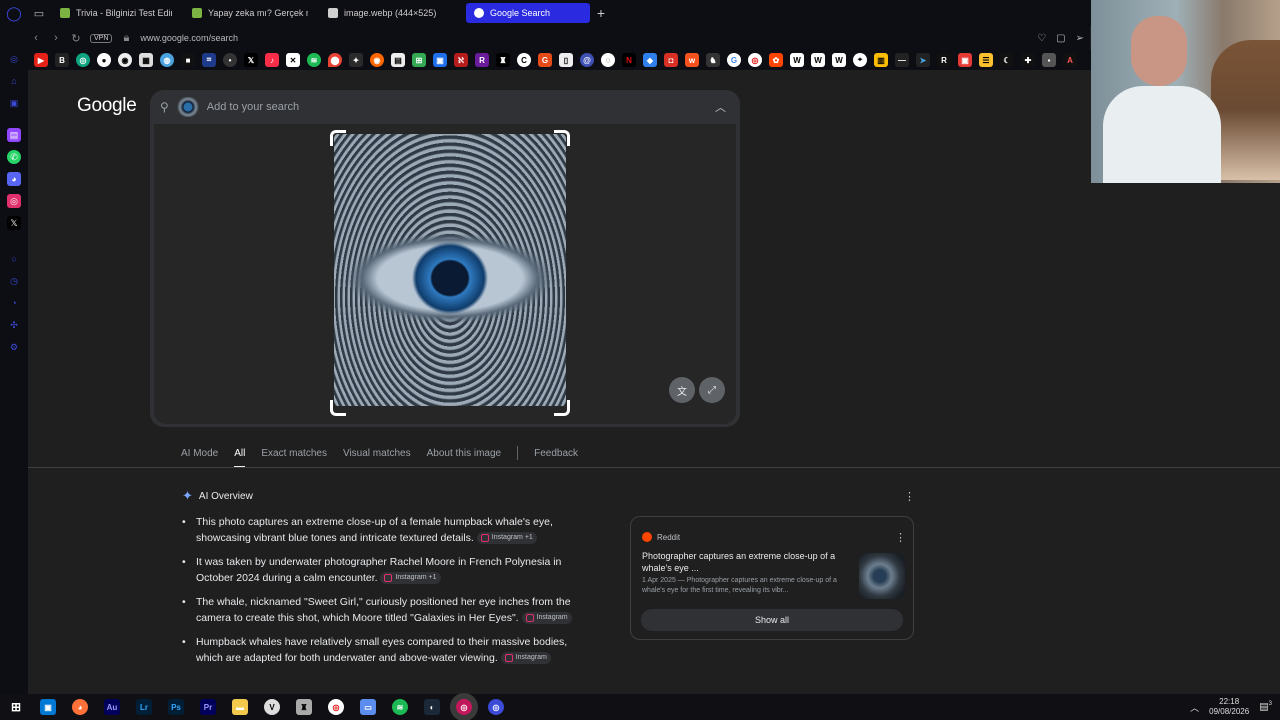 The width and height of the screenshot is (1280, 720). Describe the element at coordinates (80, 707) in the screenshot. I see `app-icon-firefox: ◕` at that location.